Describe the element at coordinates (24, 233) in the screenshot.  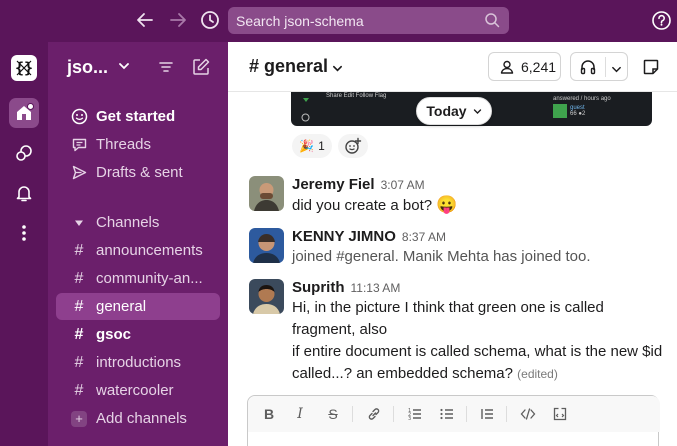
I see `more-vertical-icon` at that location.